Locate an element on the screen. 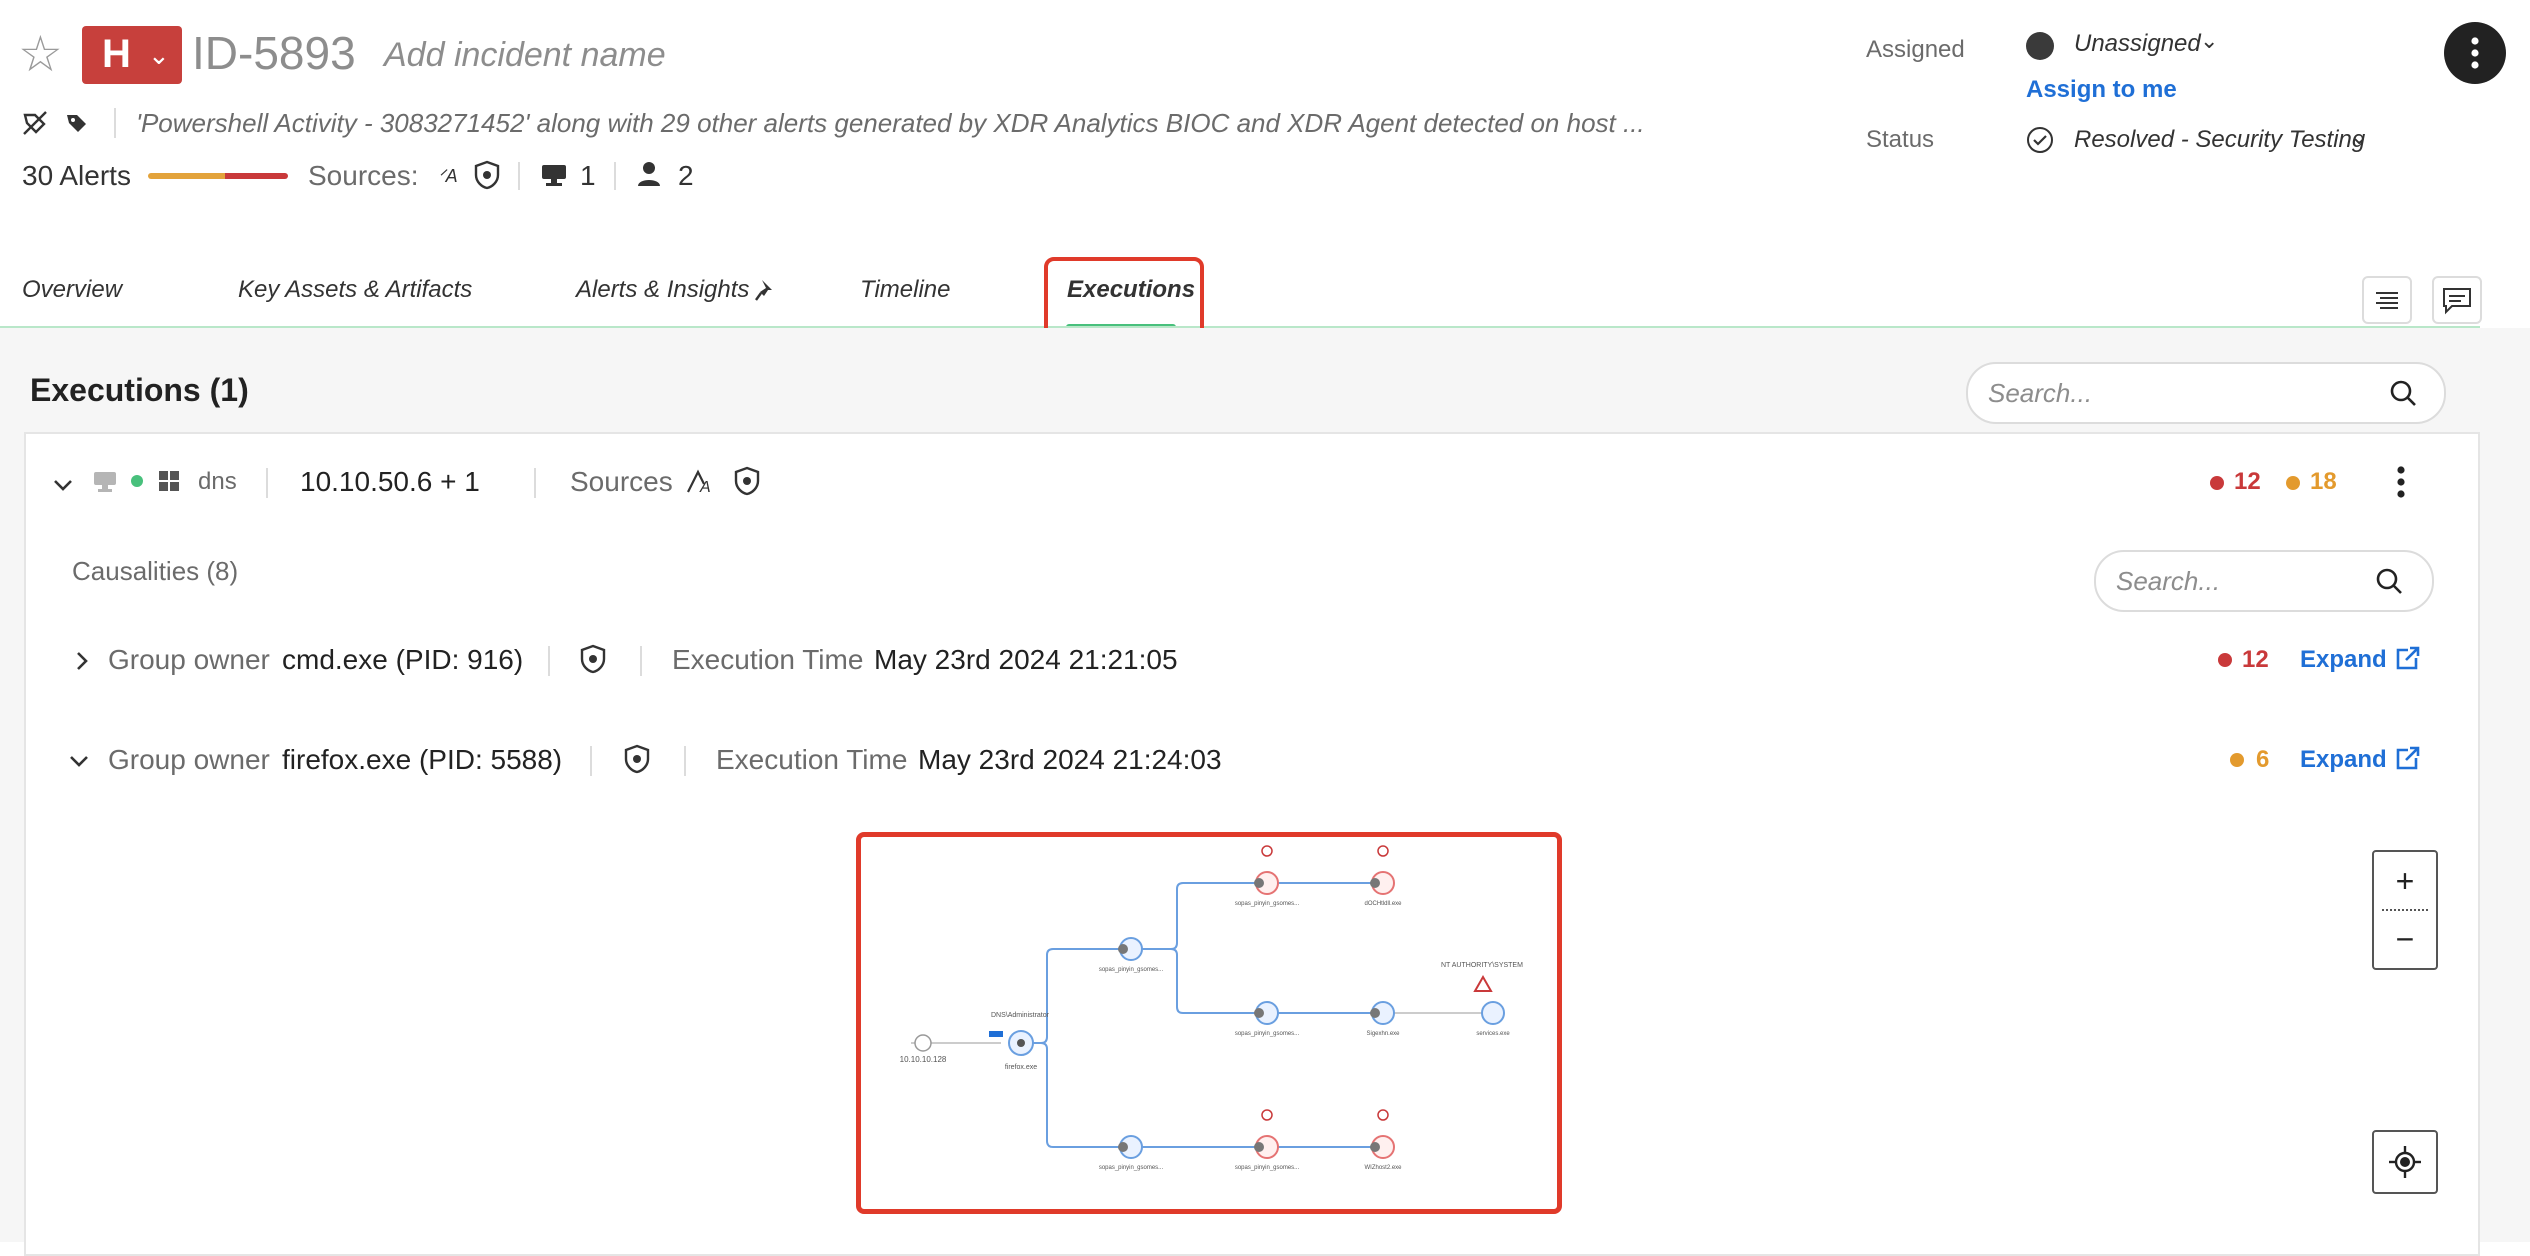  crosshair-icon is located at coordinates (2405, 1162).